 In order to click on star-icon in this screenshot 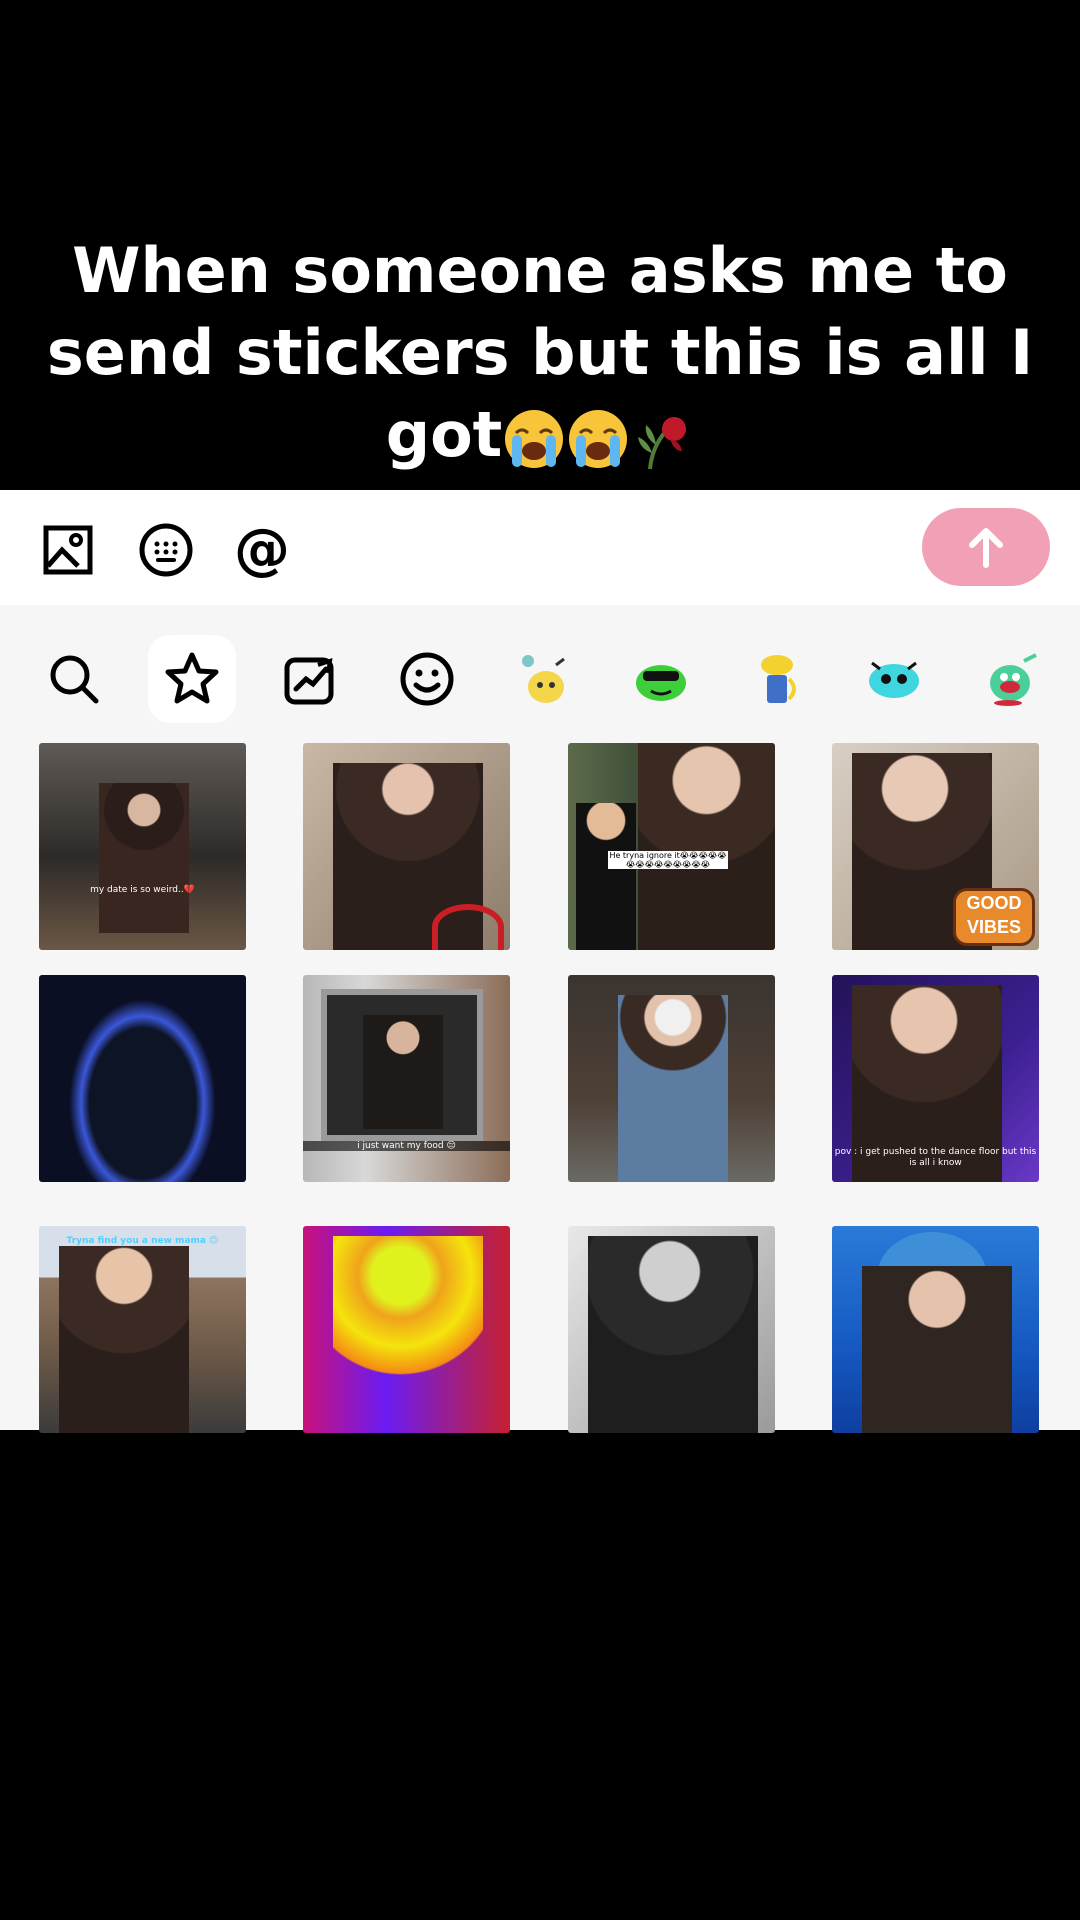, I will do `click(192, 678)`.